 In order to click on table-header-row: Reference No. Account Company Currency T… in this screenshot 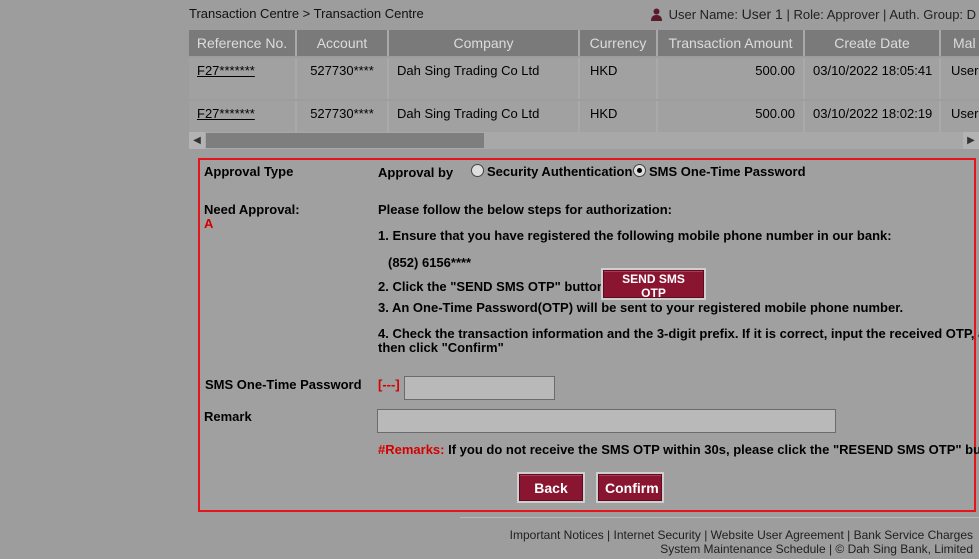, I will do `click(584, 43)`.